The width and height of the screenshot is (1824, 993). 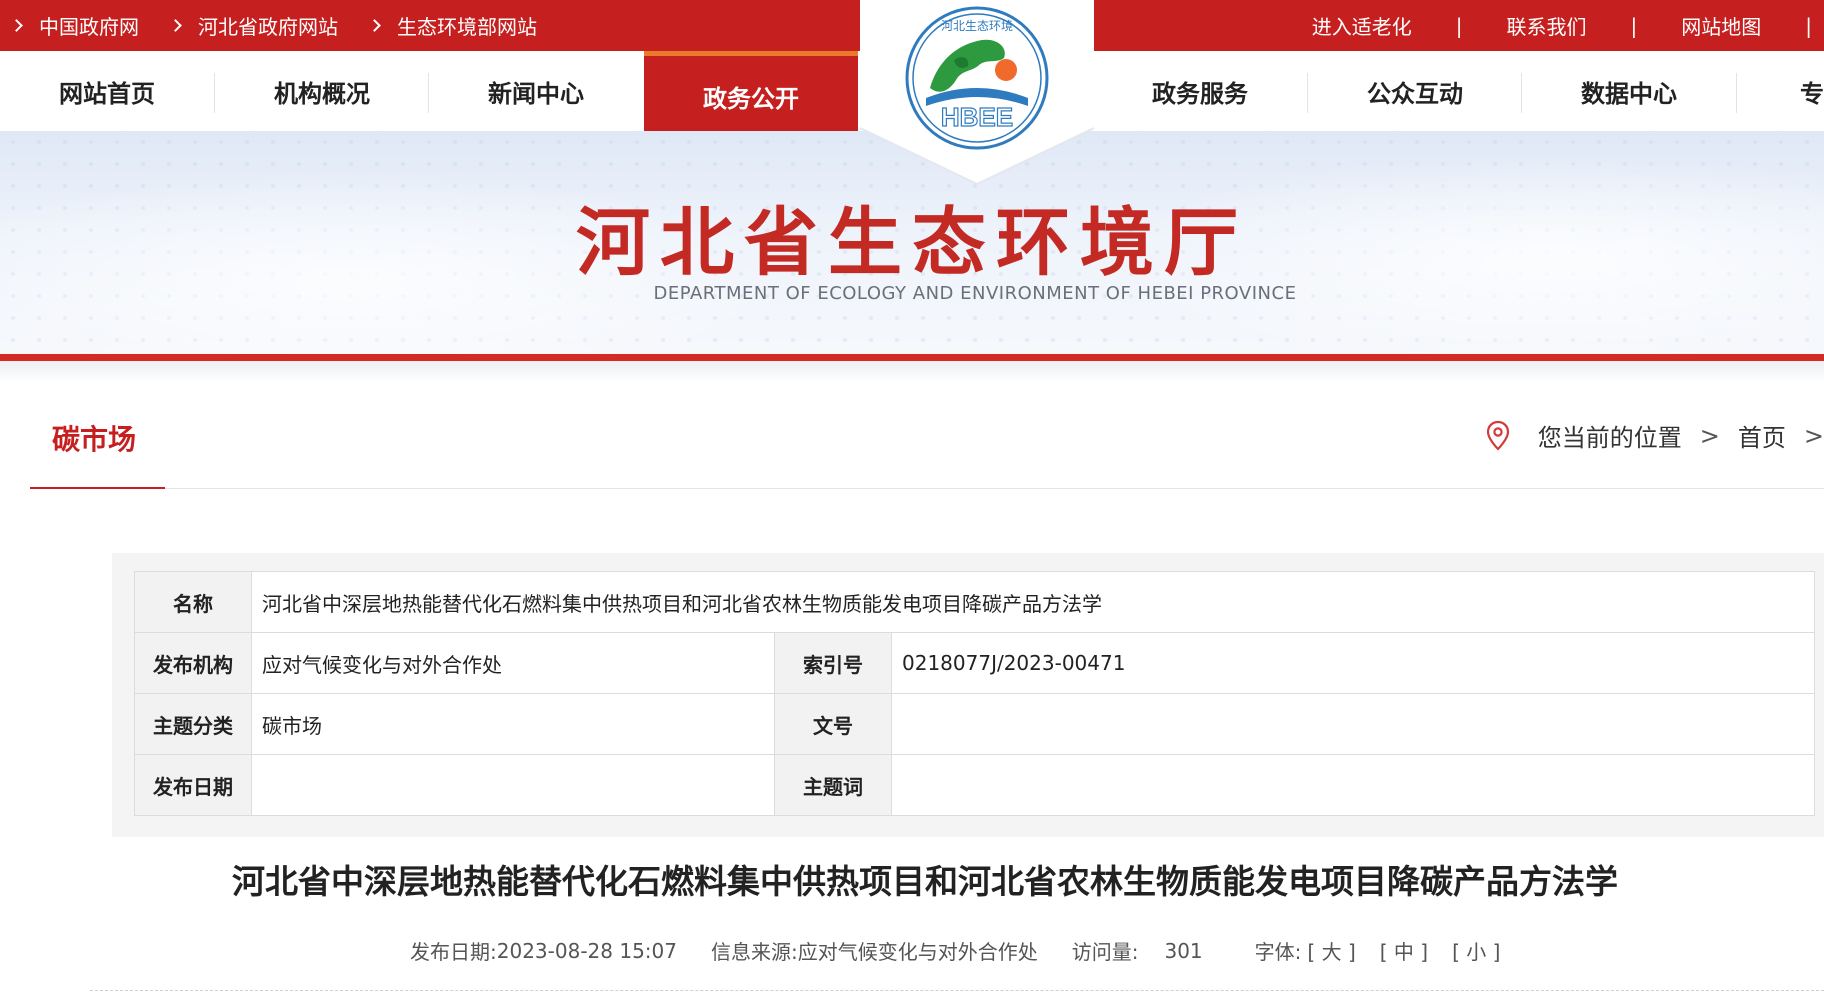 I want to click on topic-label: 主题分类, so click(x=193, y=724).